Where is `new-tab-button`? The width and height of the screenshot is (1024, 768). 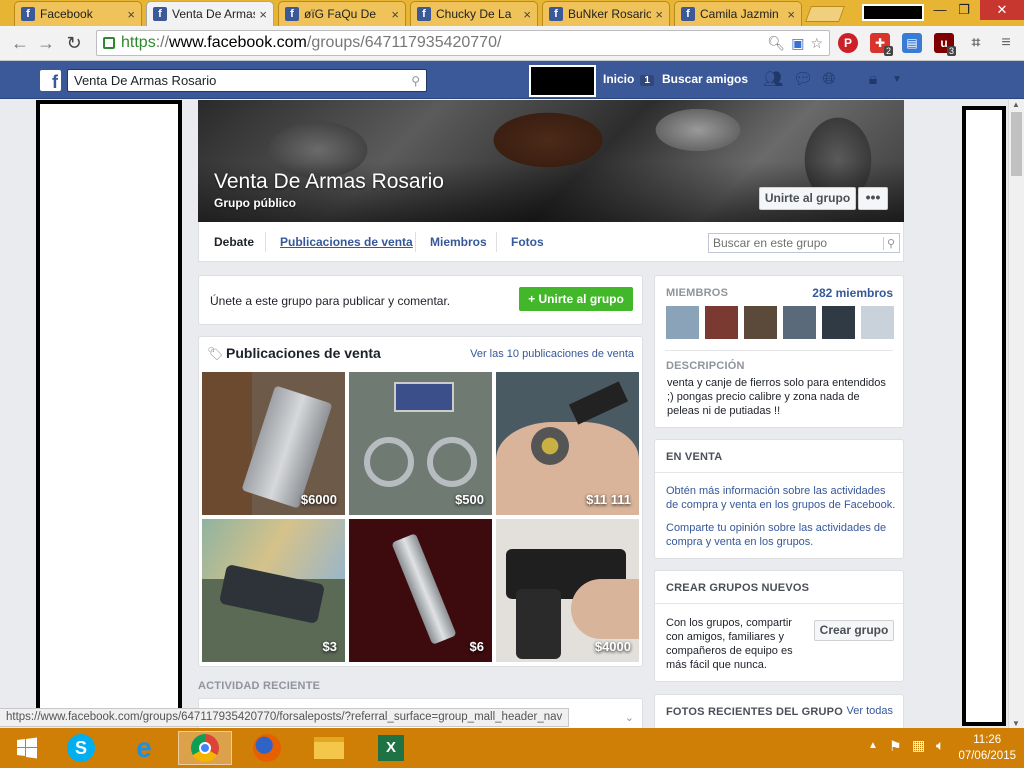 new-tab-button is located at coordinates (825, 14).